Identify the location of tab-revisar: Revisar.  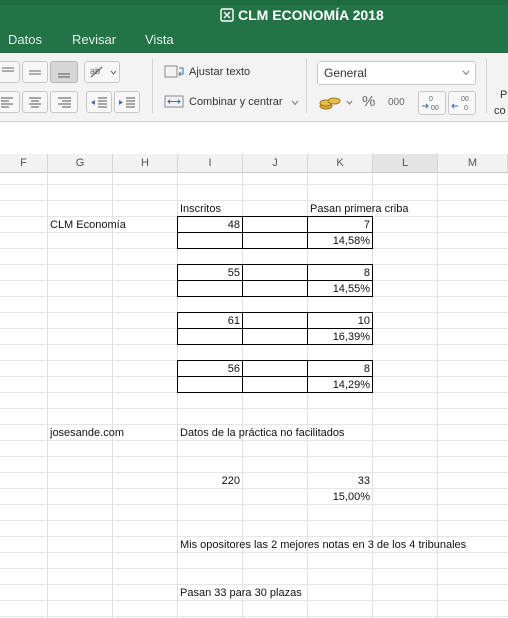
(94, 39).